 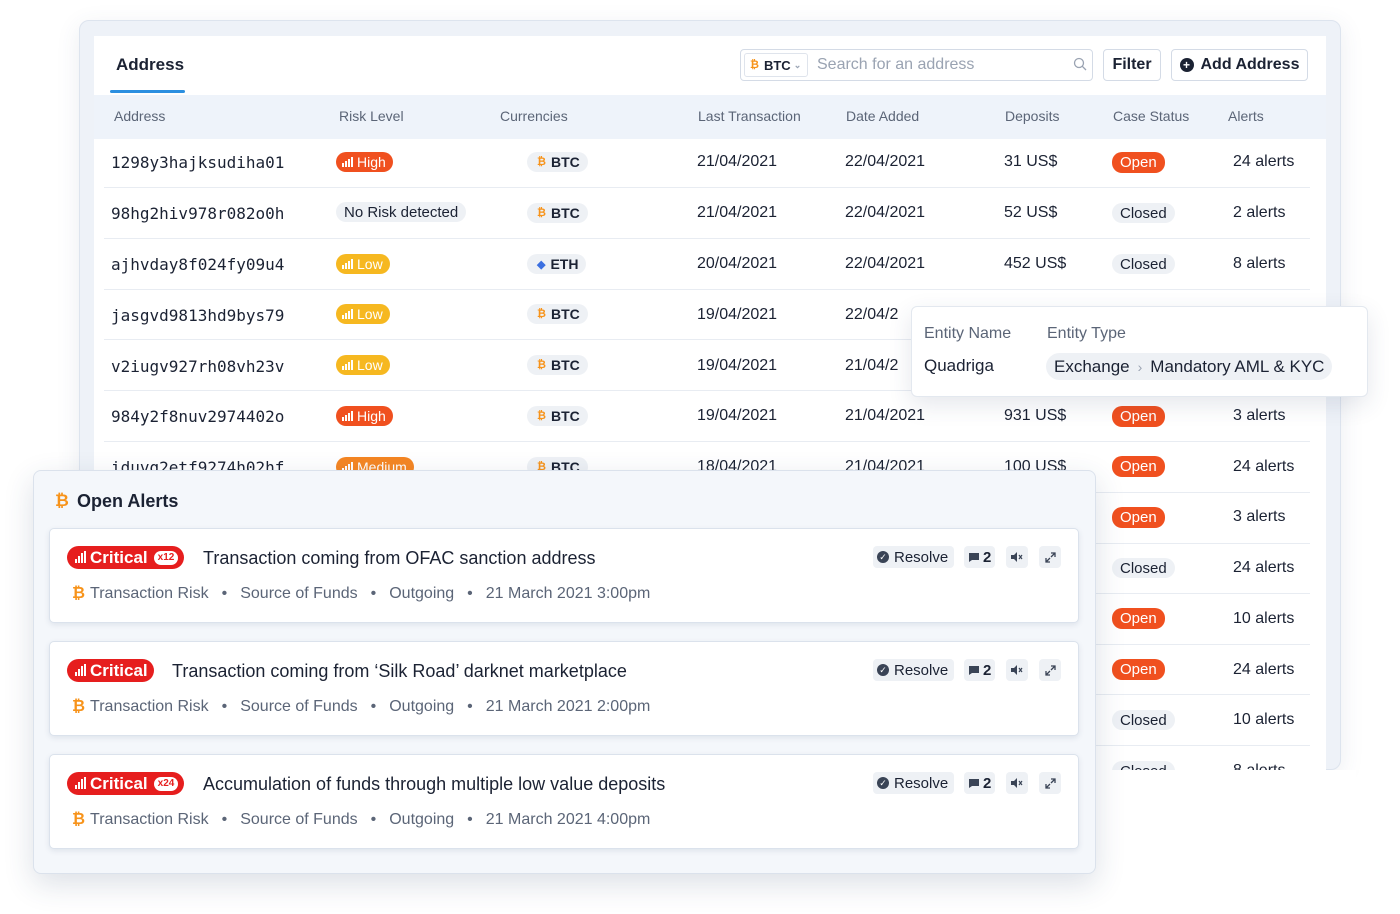 What do you see at coordinates (895, 65) in the screenshot?
I see `search-input: Search for an address` at bounding box center [895, 65].